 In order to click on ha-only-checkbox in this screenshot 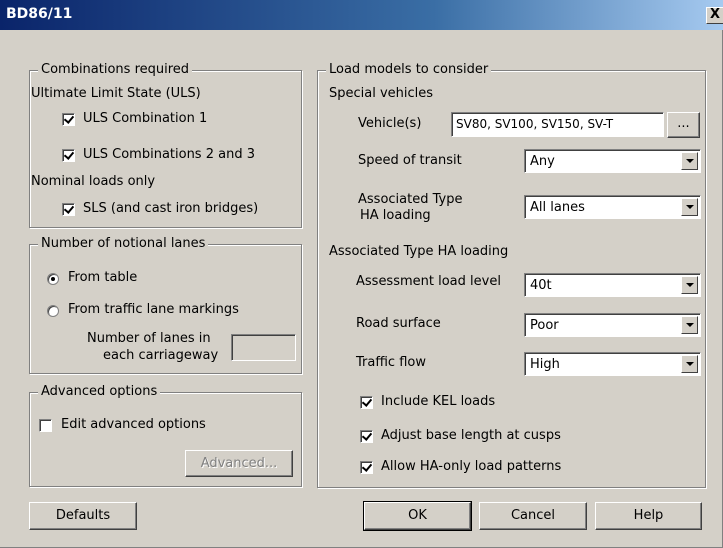, I will do `click(366, 467)`.